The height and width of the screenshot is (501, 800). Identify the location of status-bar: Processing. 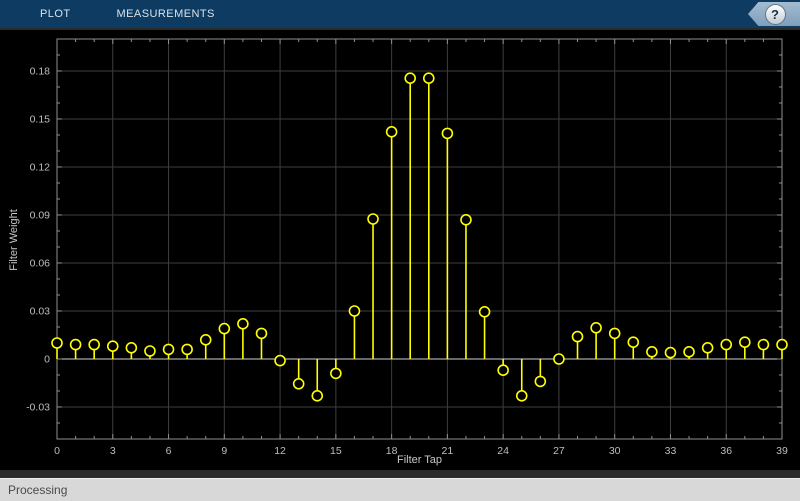
(400, 489).